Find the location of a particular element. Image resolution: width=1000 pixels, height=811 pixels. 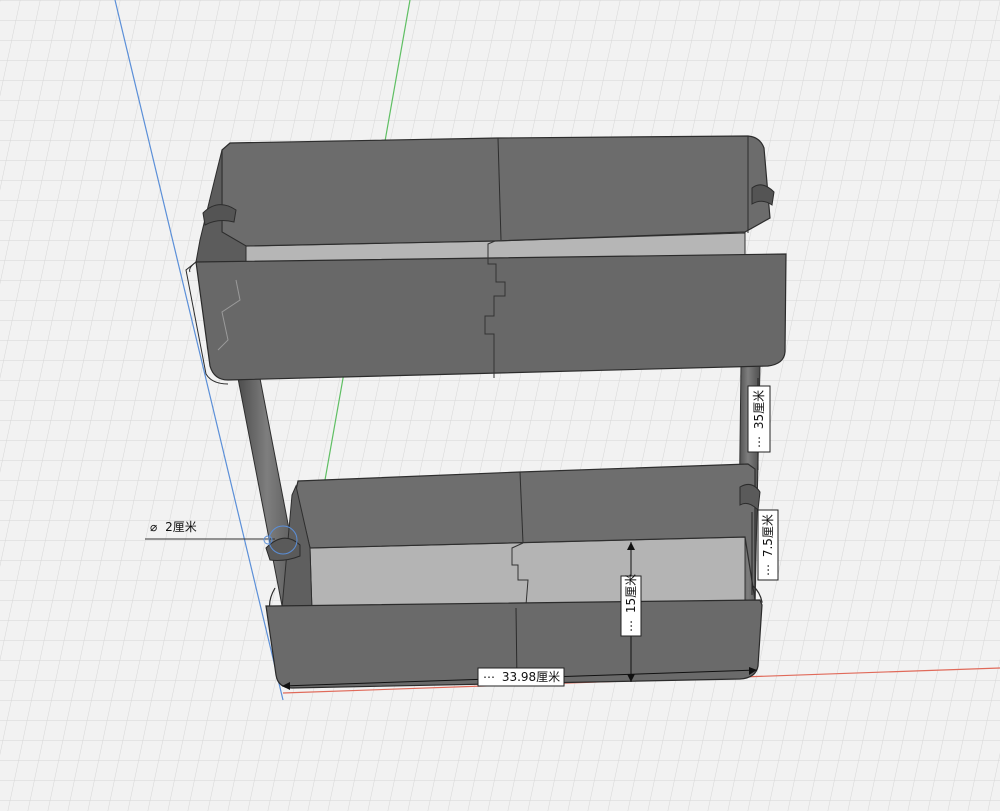

depth-value: 15厘米 is located at coordinates (631, 593).